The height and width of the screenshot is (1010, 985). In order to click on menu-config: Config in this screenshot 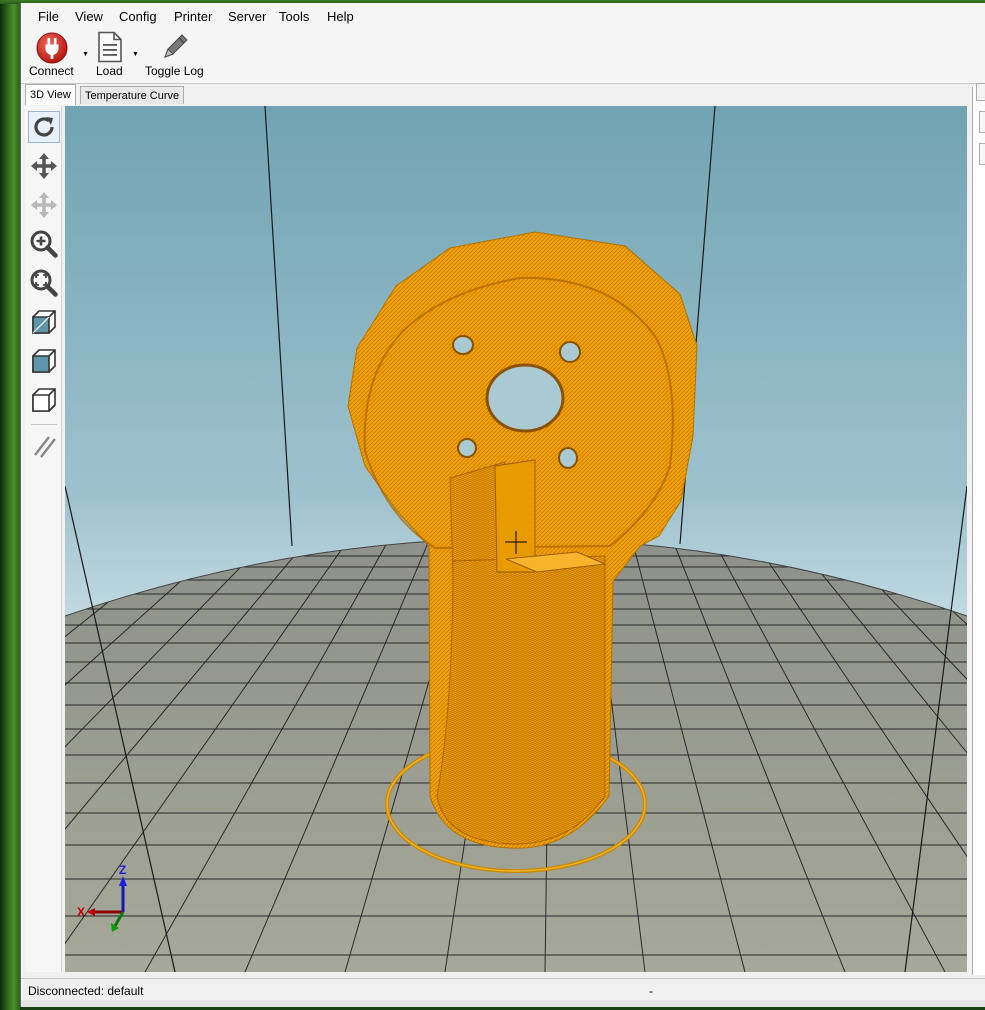, I will do `click(138, 16)`.